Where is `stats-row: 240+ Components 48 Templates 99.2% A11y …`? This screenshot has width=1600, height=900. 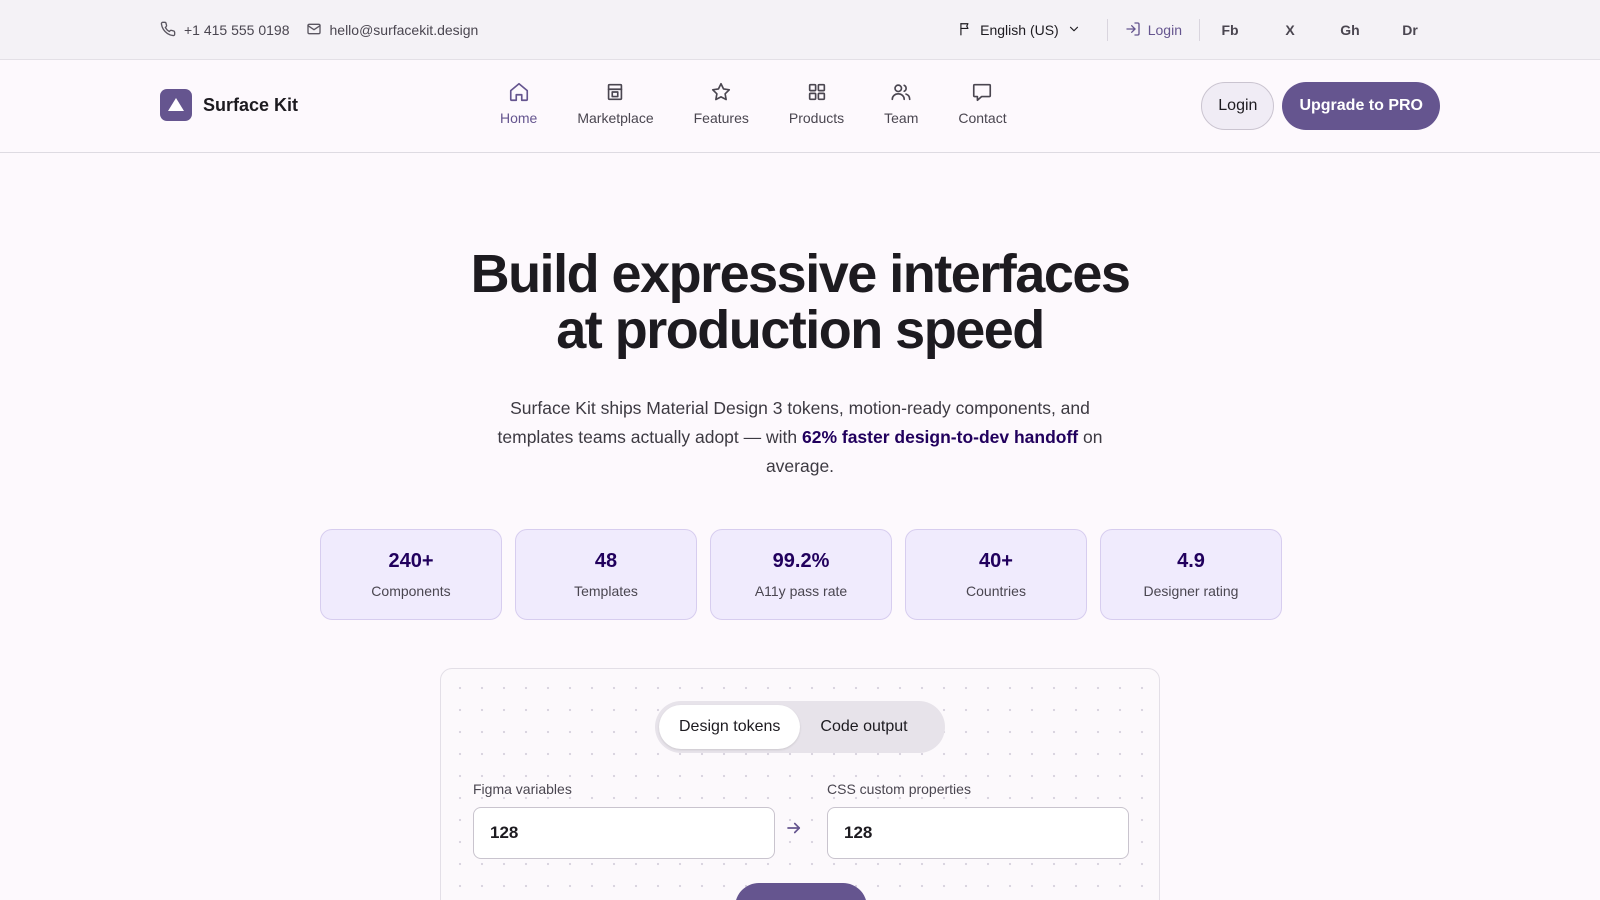 stats-row: 240+ Components 48 Templates 99.2% A11y … is located at coordinates (801, 574).